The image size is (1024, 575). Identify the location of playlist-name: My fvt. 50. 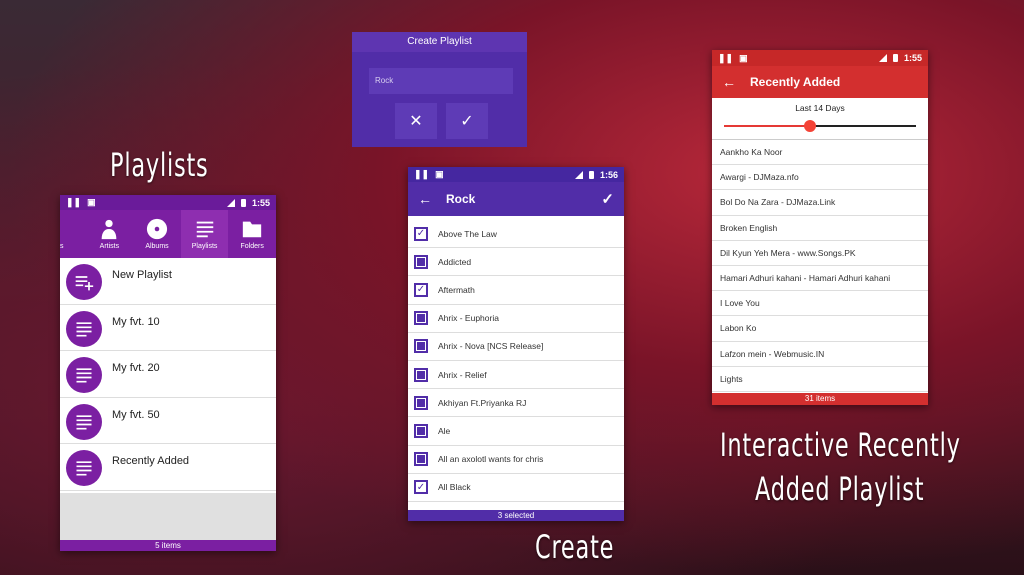
(136, 414).